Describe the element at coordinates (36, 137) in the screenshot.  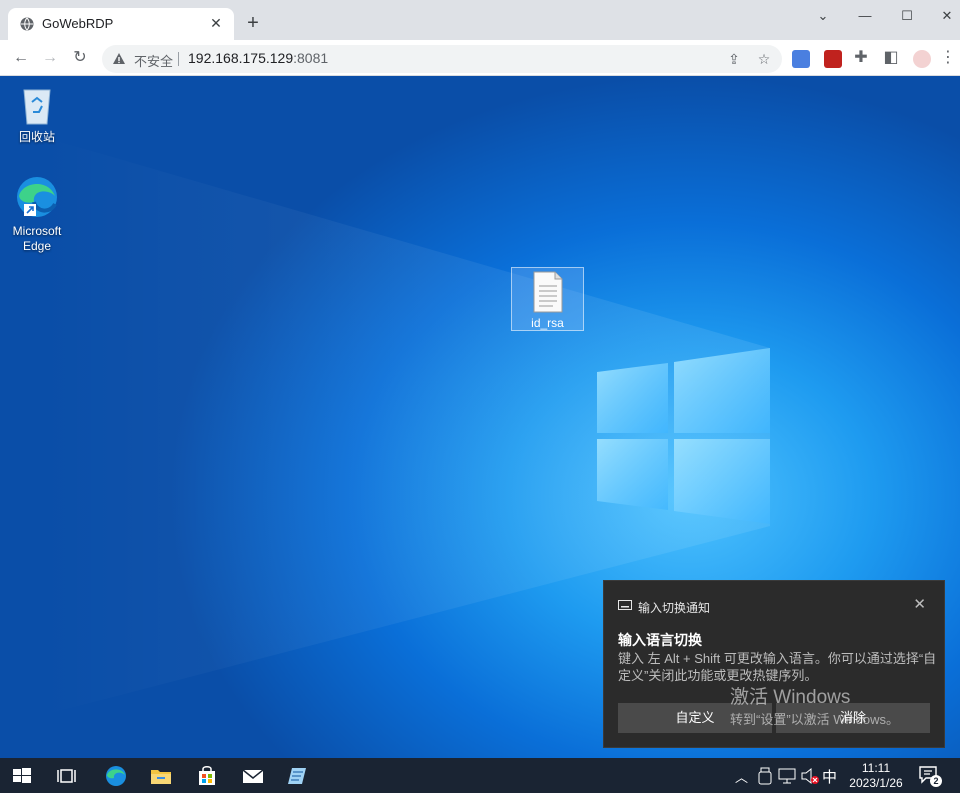
I see `recycle-bin-label: 回收站` at that location.